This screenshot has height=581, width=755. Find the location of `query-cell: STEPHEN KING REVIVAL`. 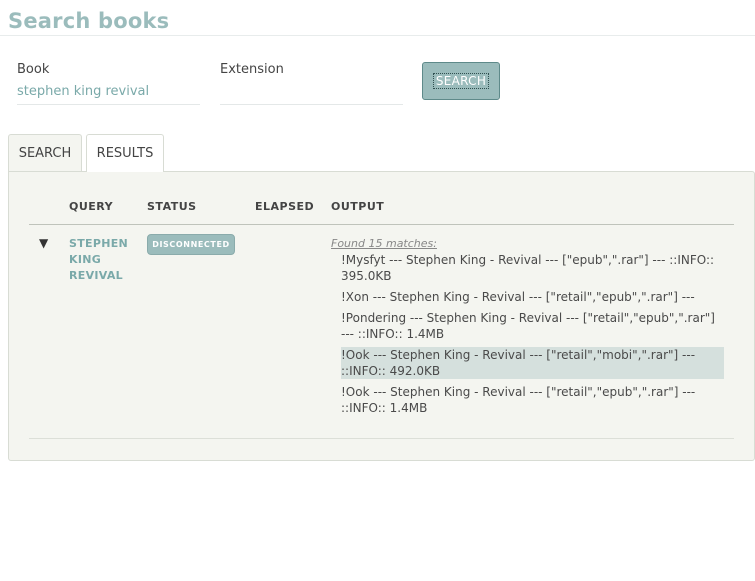

query-cell: STEPHEN KING REVIVAL is located at coordinates (104, 260).